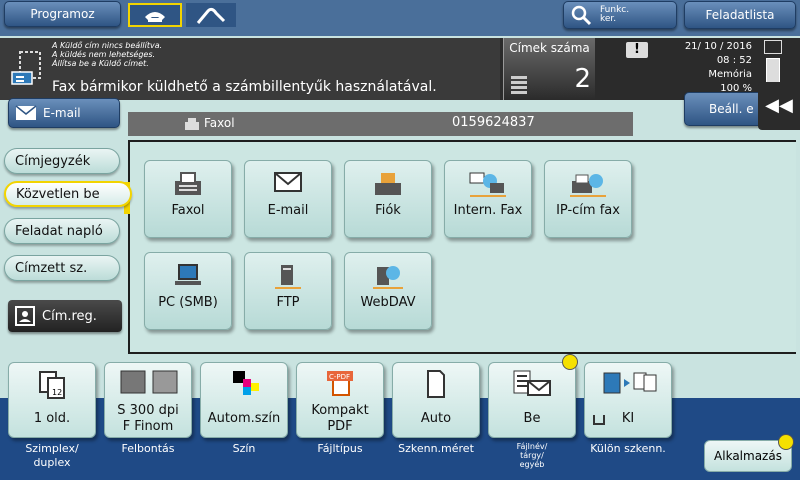  I want to click on destination-ip-fax: IP-cím fax, so click(588, 199).